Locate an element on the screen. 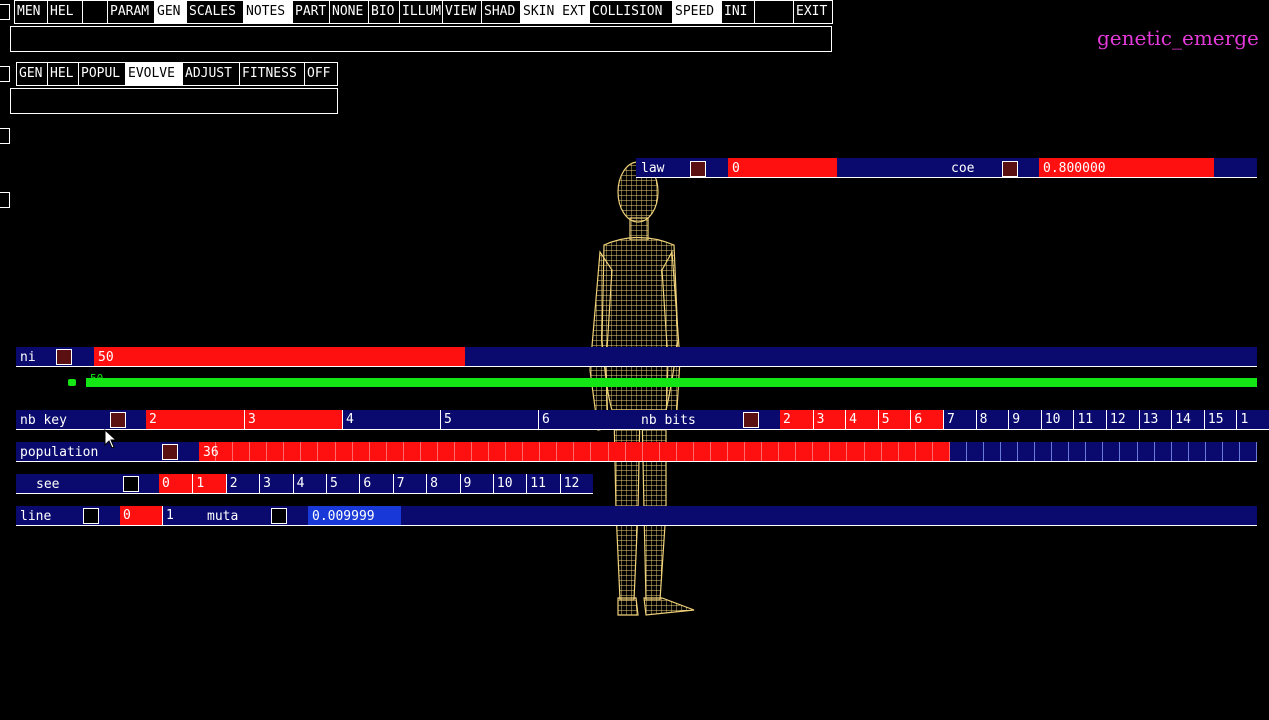  law-slider-fill is located at coordinates (782, 167).